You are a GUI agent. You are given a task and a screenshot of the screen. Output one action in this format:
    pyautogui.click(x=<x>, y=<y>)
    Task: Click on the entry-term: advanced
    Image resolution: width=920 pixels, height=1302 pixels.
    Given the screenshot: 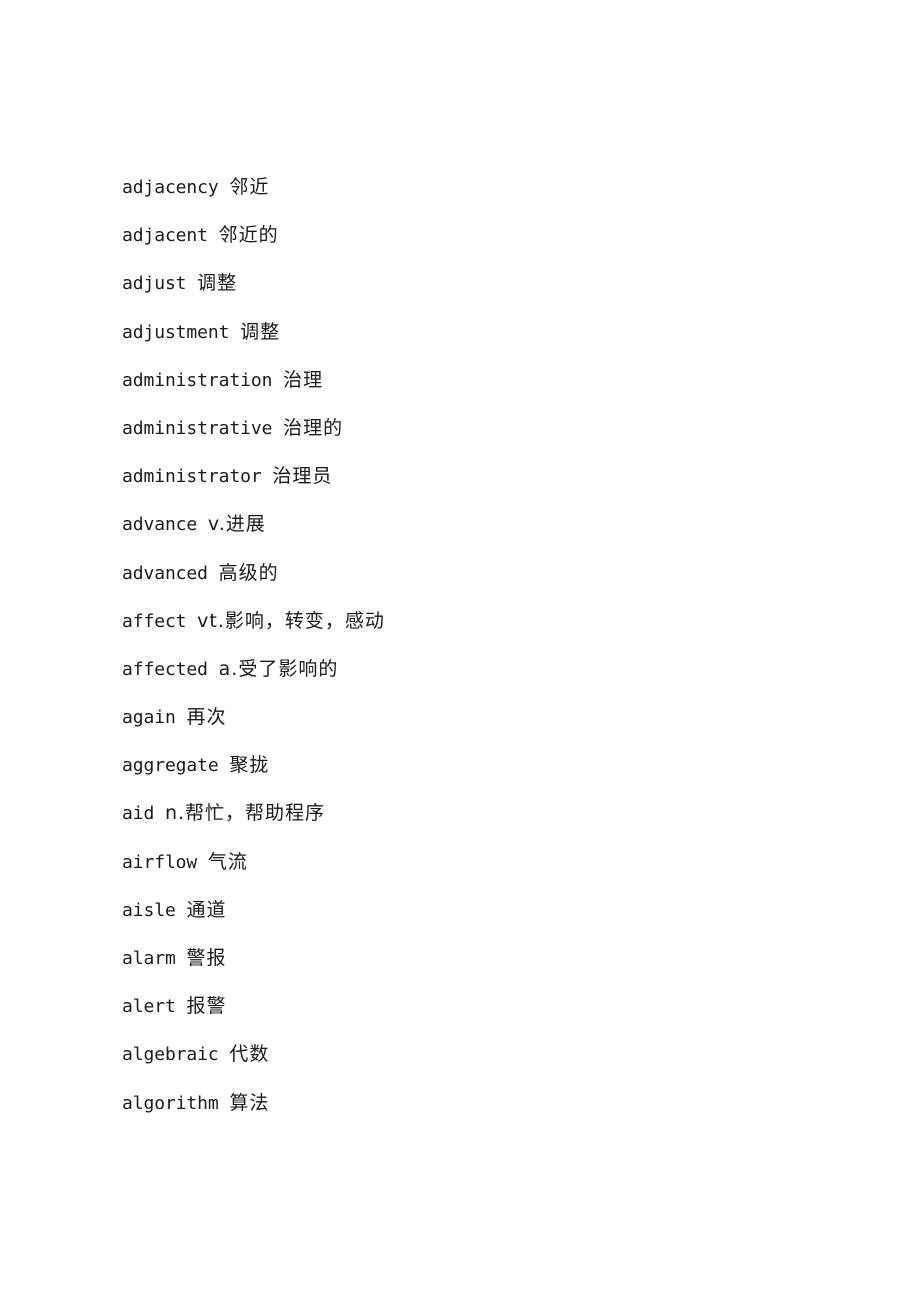 What is the action you would take?
    pyautogui.click(x=165, y=573)
    